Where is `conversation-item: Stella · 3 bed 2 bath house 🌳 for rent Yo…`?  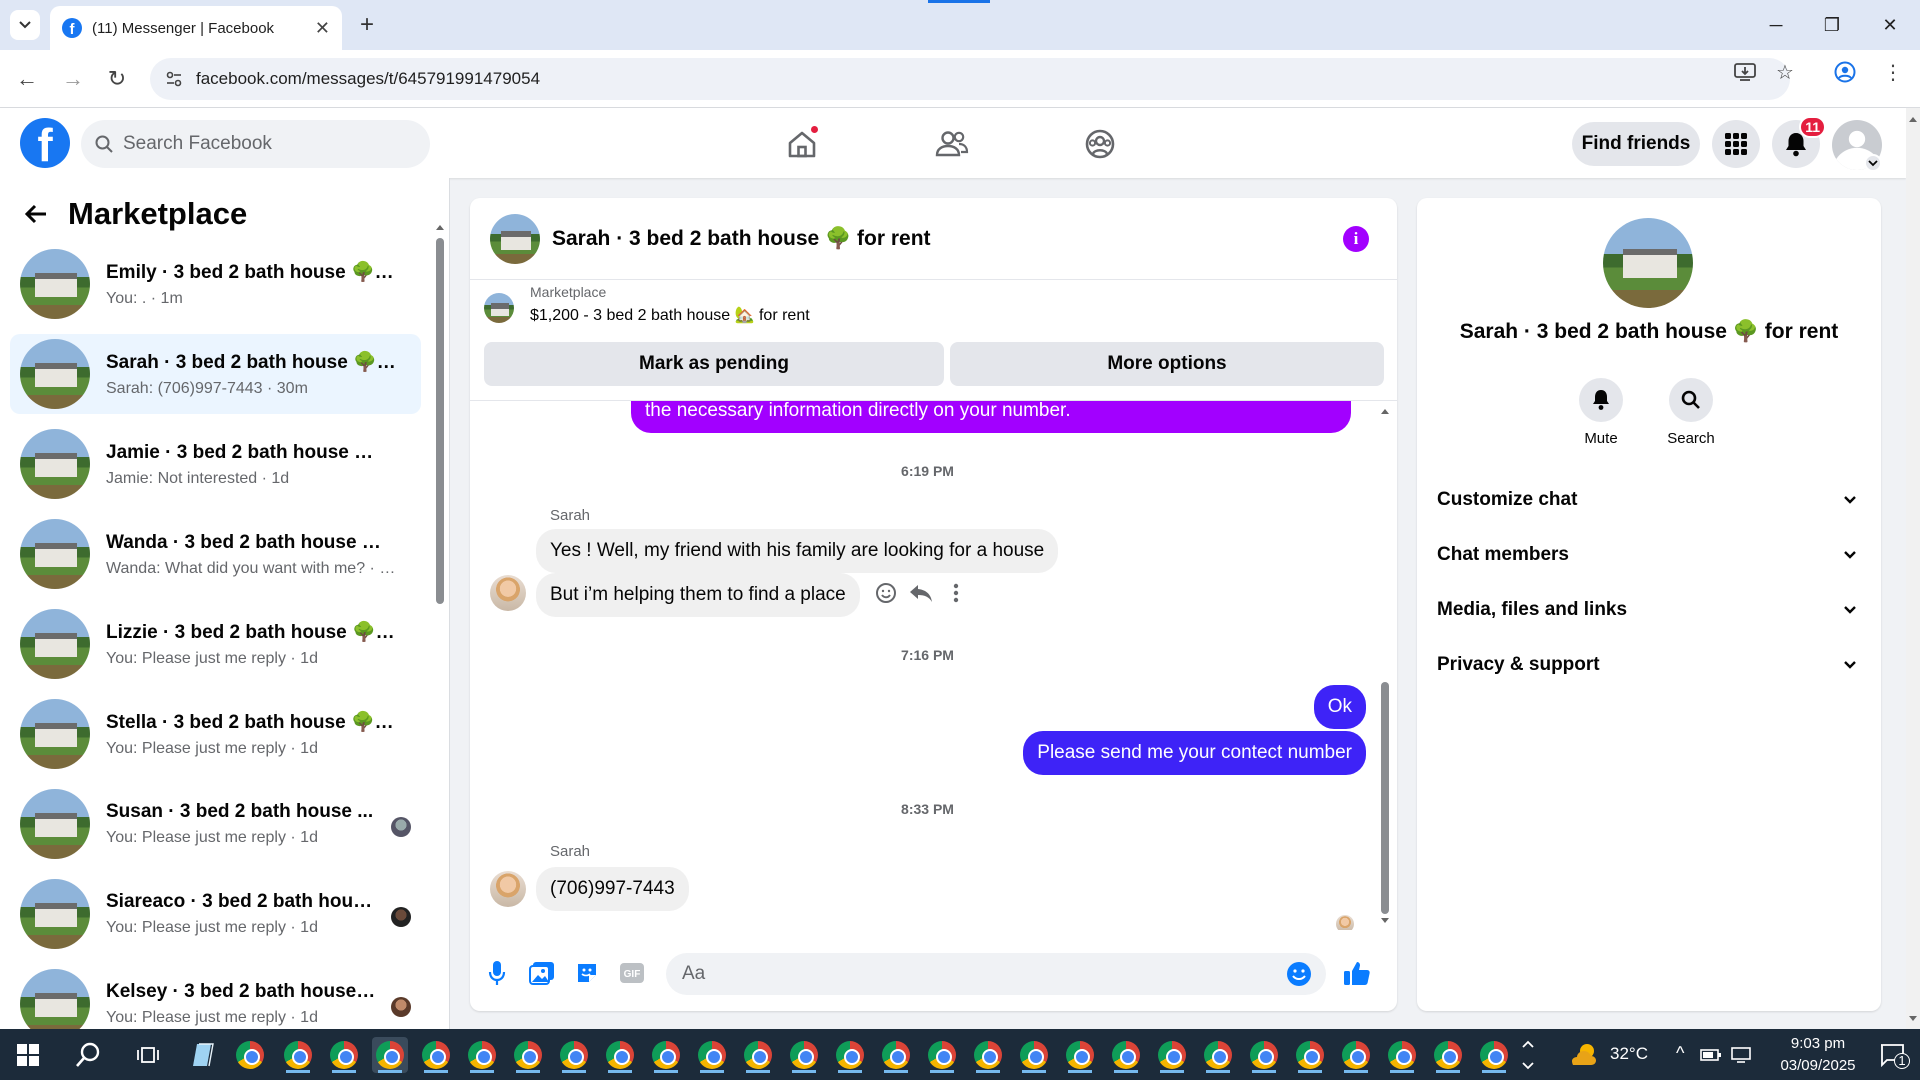 conversation-item: Stella · 3 bed 2 bath house 🌳 for rent Yo… is located at coordinates (215, 734).